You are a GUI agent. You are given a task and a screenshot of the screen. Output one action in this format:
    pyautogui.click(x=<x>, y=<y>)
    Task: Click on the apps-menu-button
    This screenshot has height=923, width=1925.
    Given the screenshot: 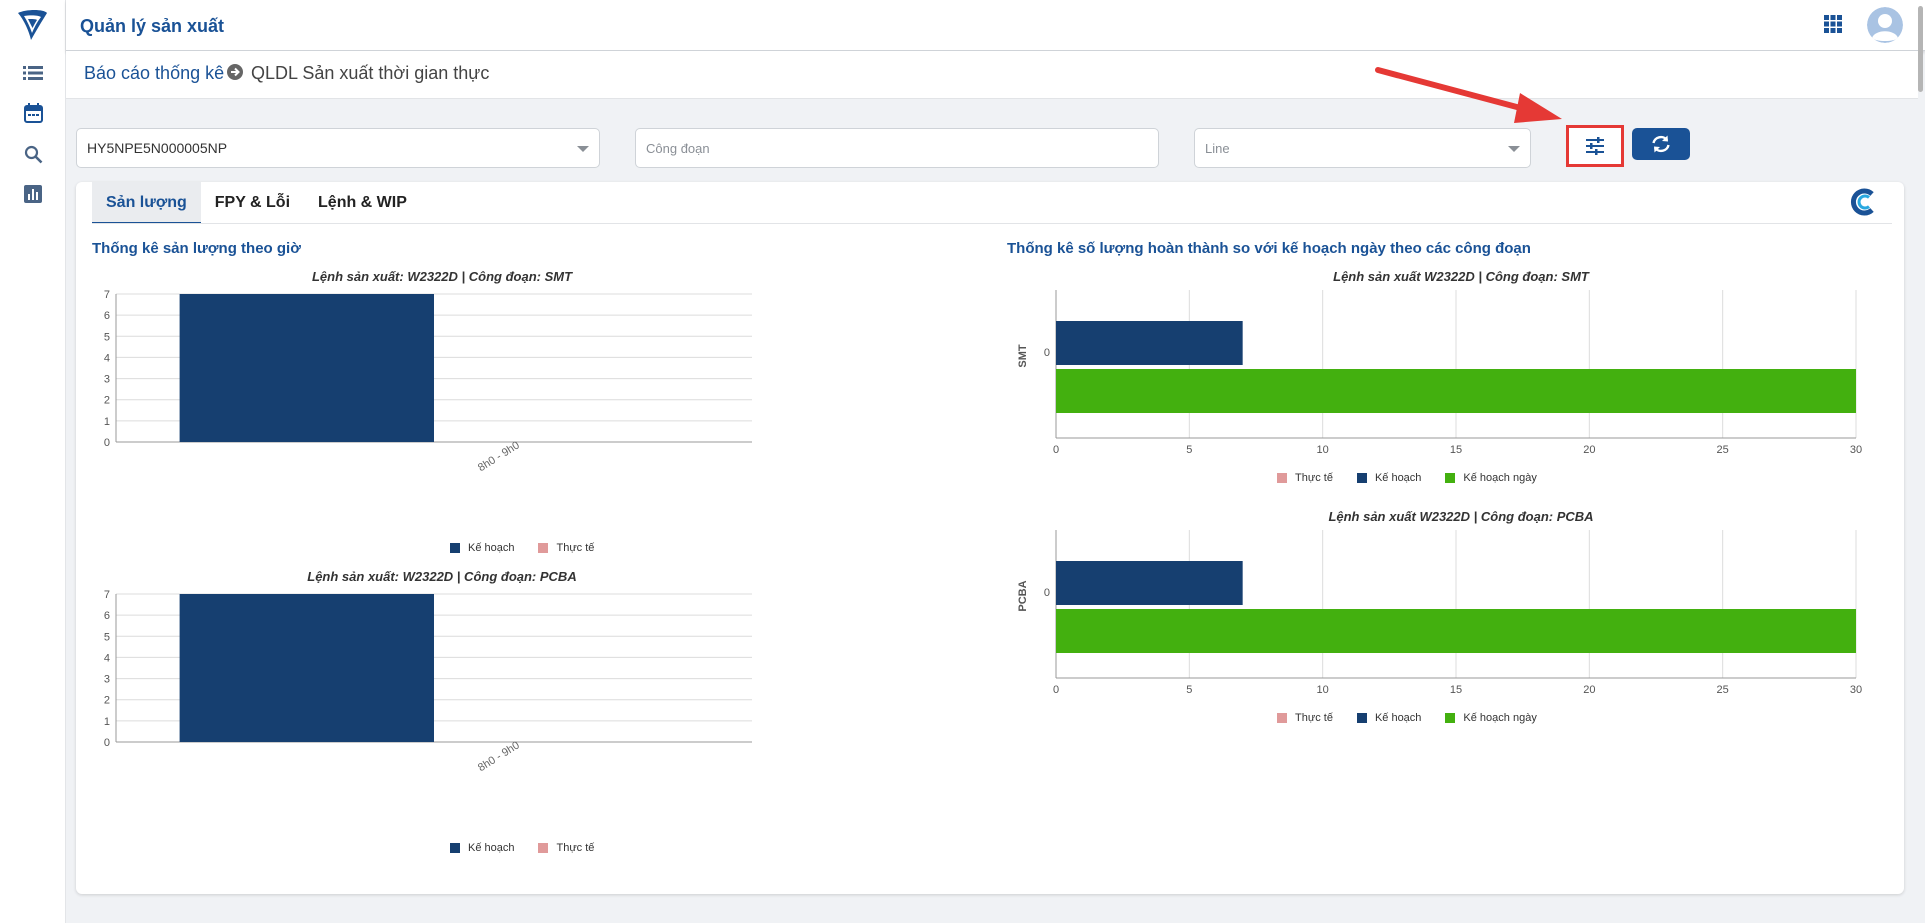 What is the action you would take?
    pyautogui.click(x=1835, y=26)
    